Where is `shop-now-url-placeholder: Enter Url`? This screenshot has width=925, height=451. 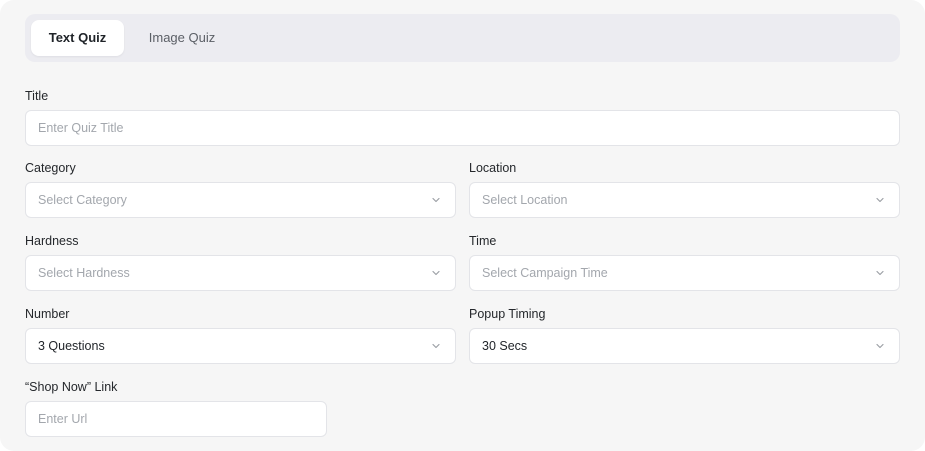
shop-now-url-placeholder: Enter Url is located at coordinates (63, 419).